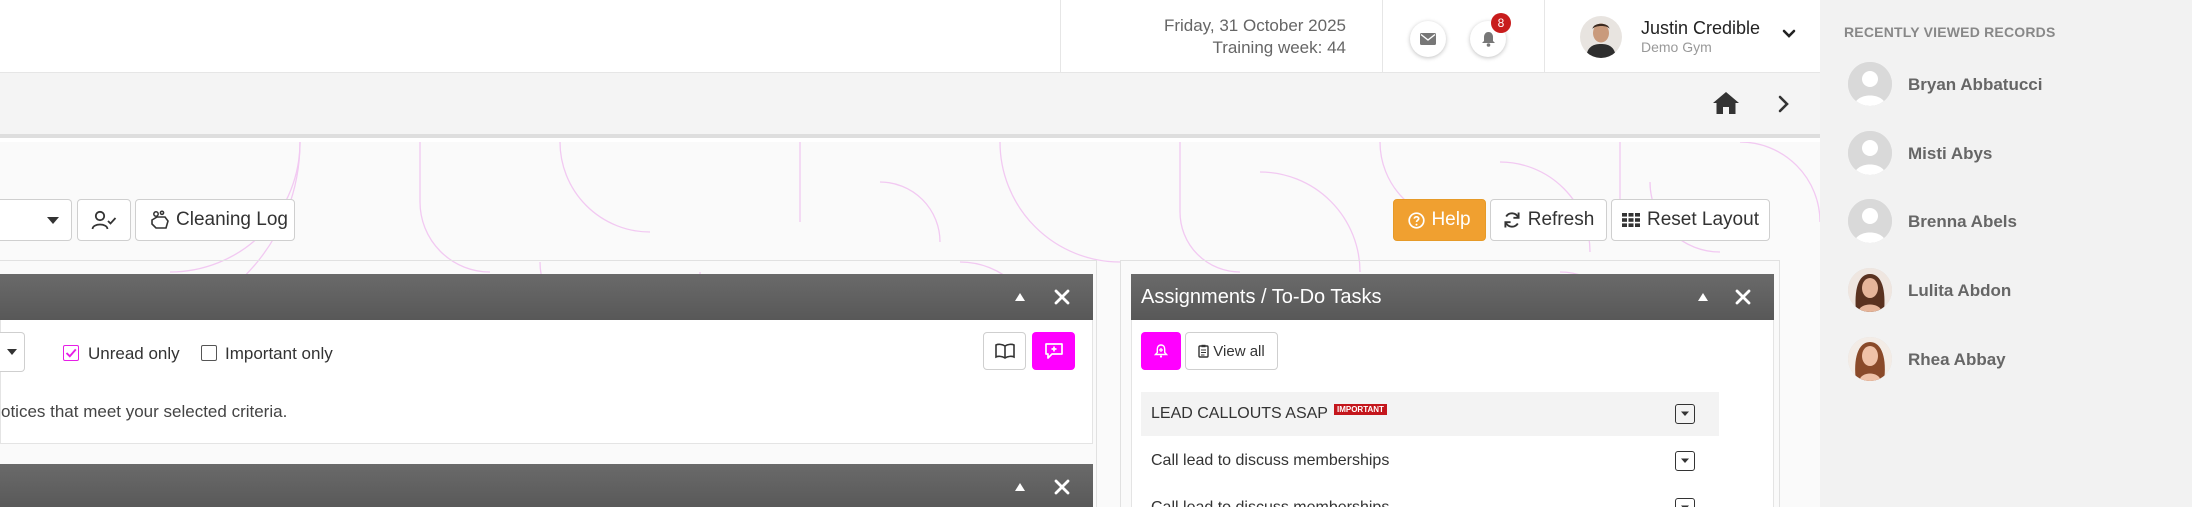  Describe the element at coordinates (1703, 219) in the screenshot. I see `reset-layout-label: Reset Layout` at that location.